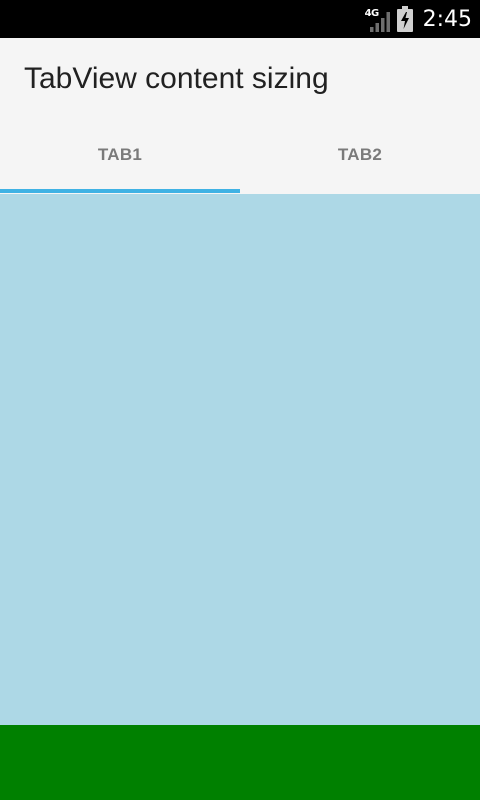 The width and height of the screenshot is (480, 800). I want to click on battery-charging-icon, so click(404, 19).